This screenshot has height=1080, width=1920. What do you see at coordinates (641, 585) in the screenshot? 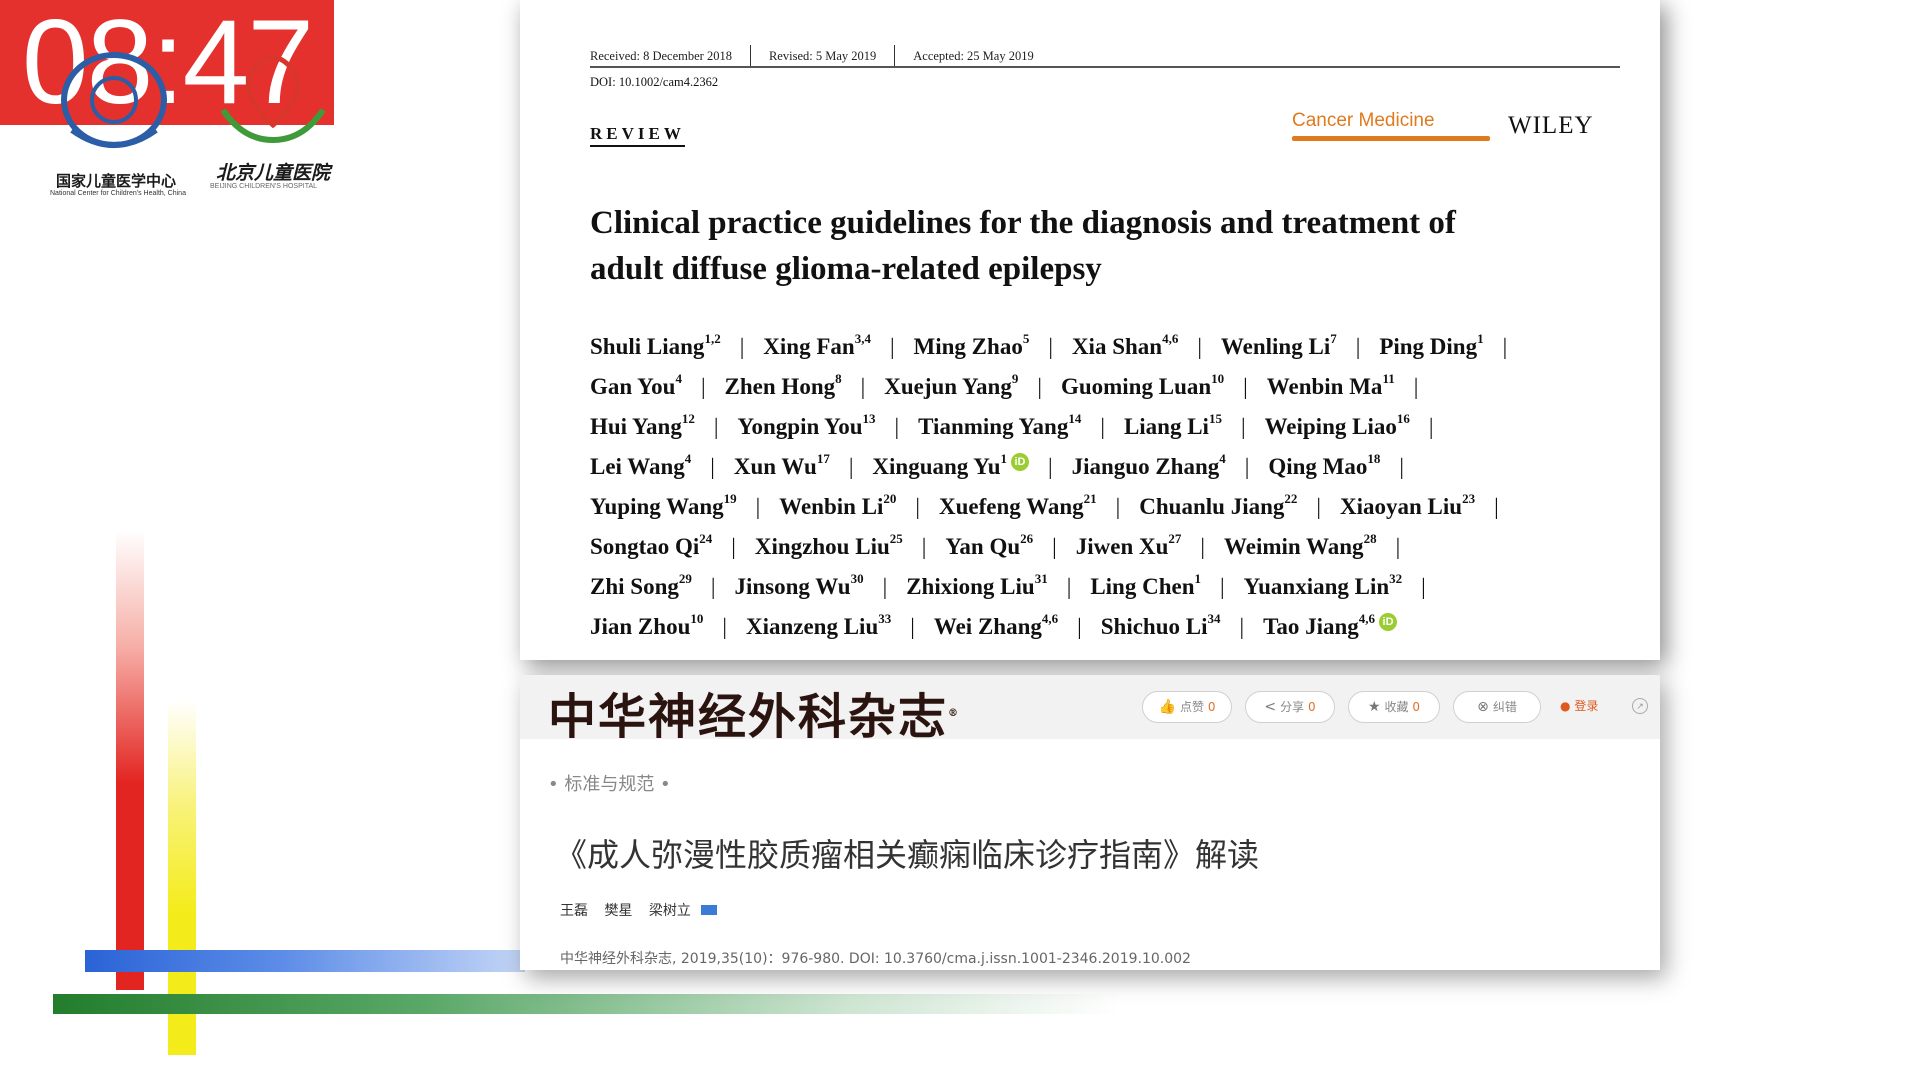
I see `author-name: Zhi Song29` at bounding box center [641, 585].